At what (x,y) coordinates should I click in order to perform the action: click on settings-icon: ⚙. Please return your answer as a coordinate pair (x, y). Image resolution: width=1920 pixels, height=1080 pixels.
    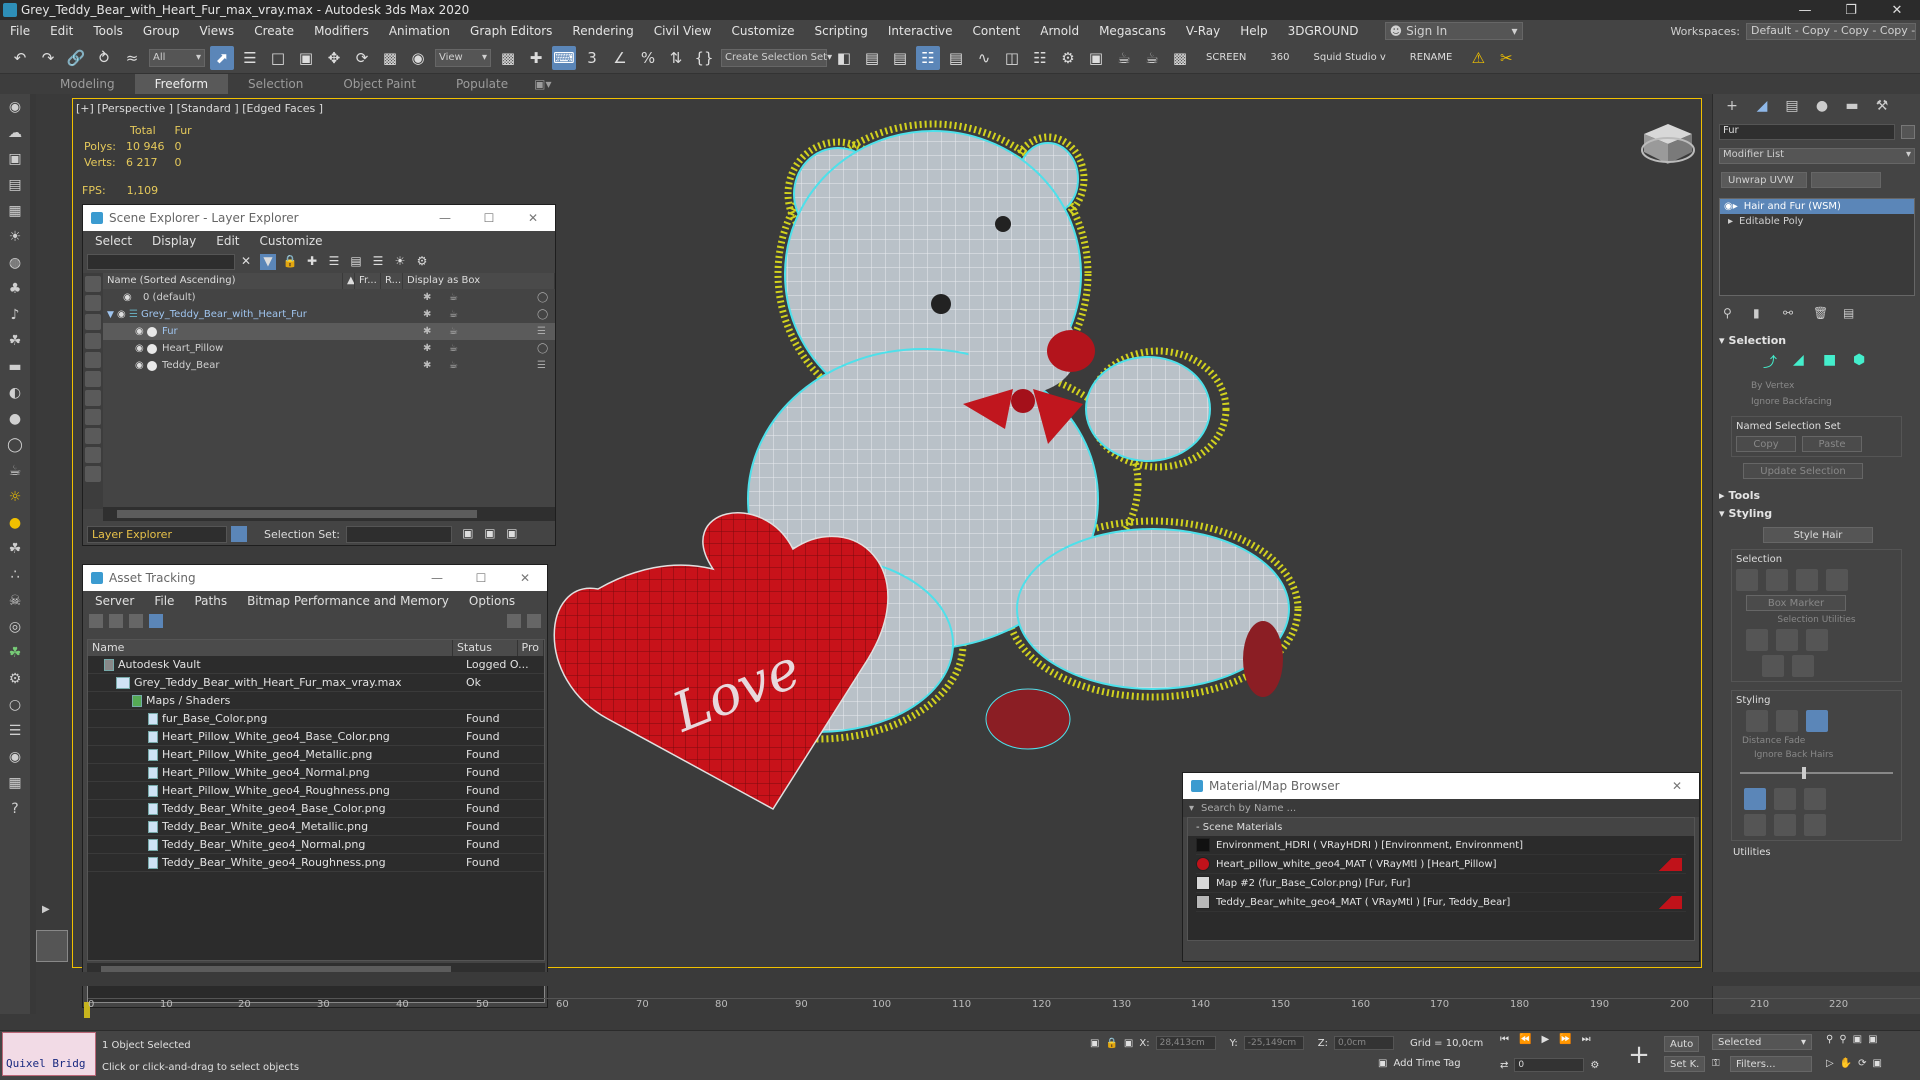
    Looking at the image, I should click on (422, 262).